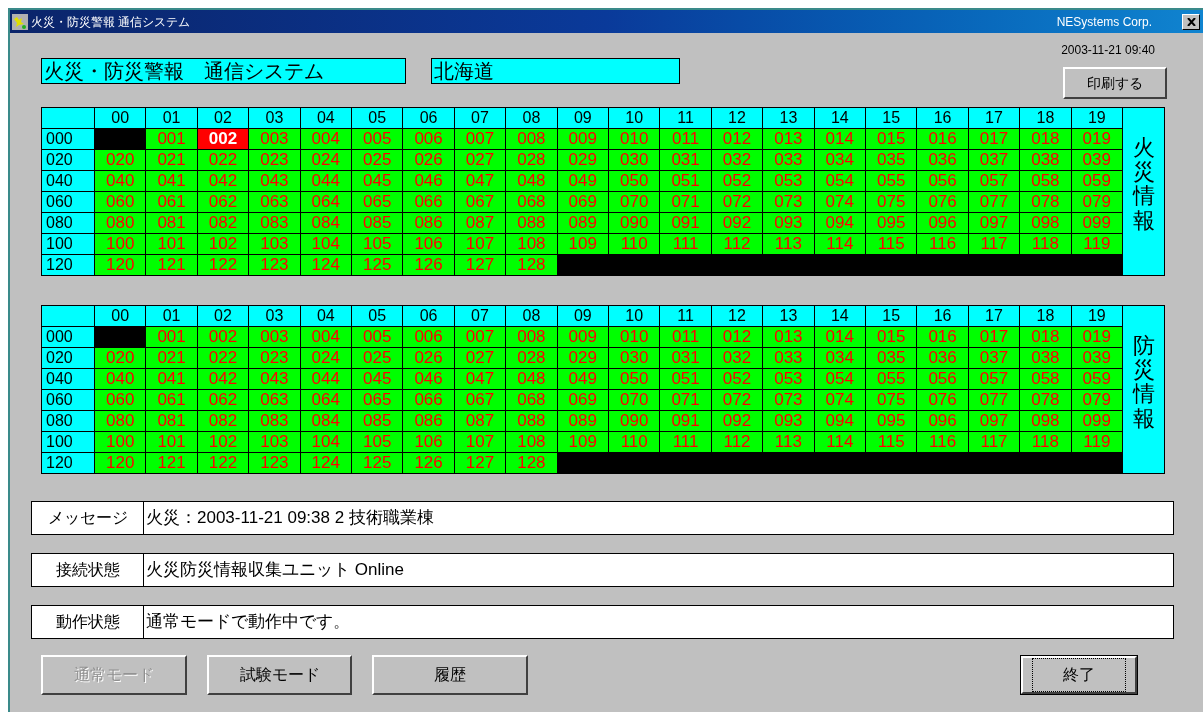  Describe the element at coordinates (555, 71) in the screenshot. I see `region-label: 北海道` at that location.